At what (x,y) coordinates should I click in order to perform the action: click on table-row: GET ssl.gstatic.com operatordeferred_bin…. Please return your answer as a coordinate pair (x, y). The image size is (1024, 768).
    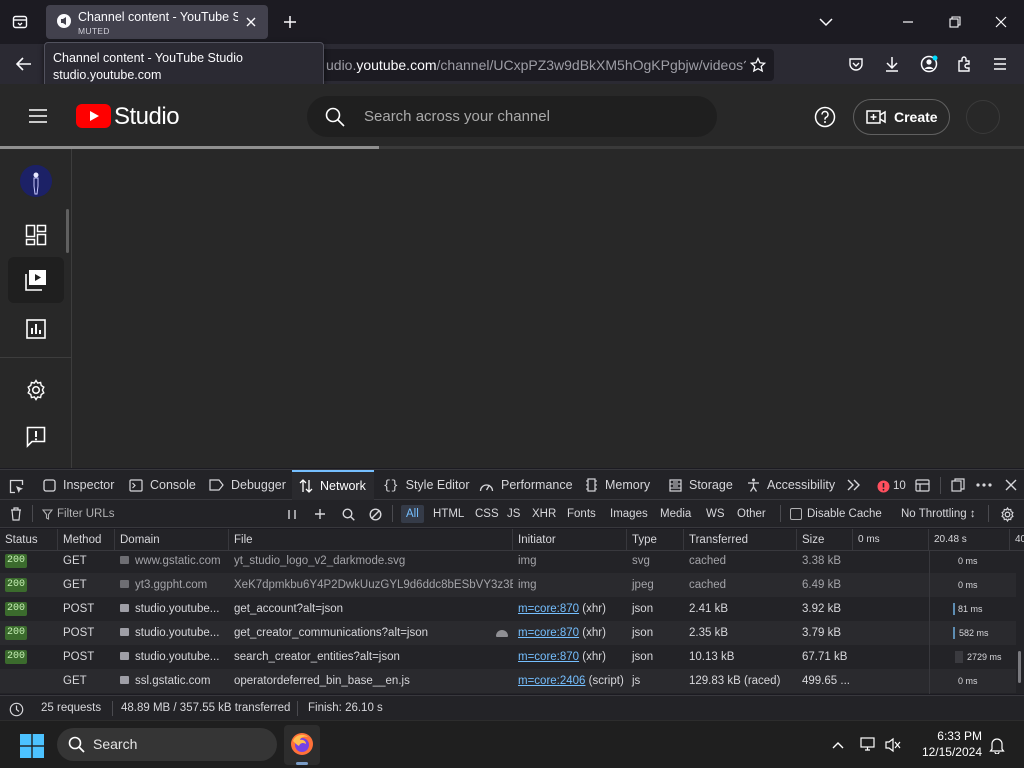
    Looking at the image, I should click on (508, 681).